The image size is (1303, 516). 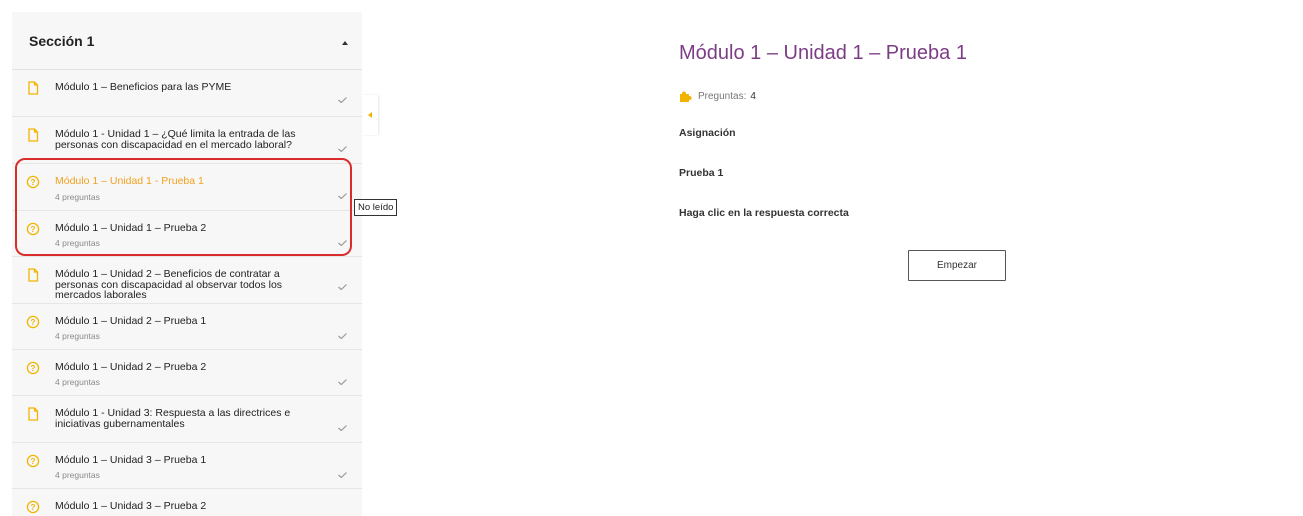 I want to click on puzzle-icon, so click(x=686, y=96).